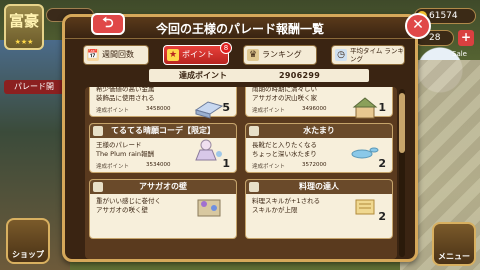 The image size is (480, 270). I want to click on outfit-tag-icon, so click(98, 131).